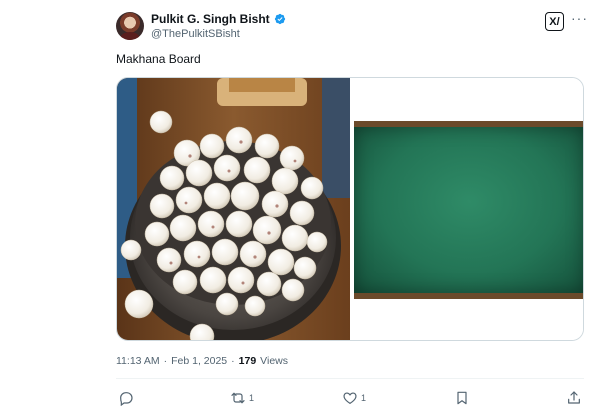 The image size is (600, 418). What do you see at coordinates (364, 398) in the screenshot?
I see `like-count: 1` at bounding box center [364, 398].